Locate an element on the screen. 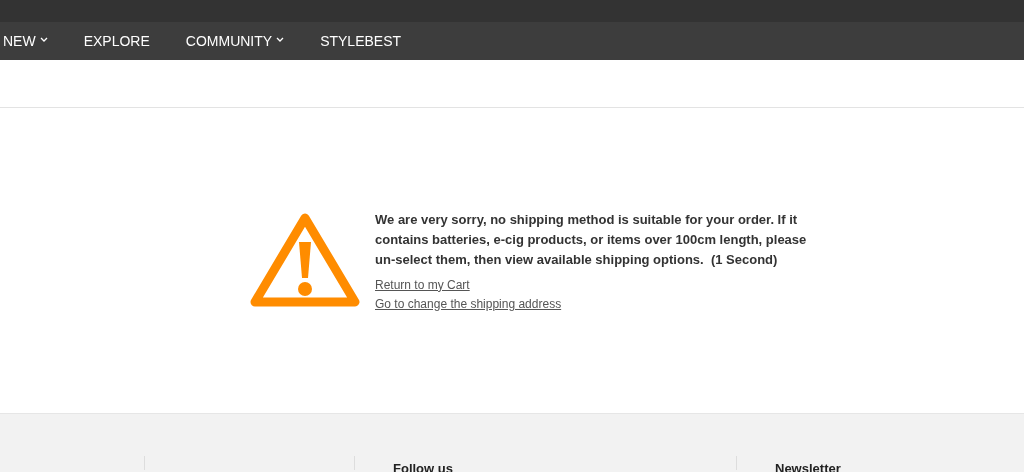 The image size is (1024, 472). text-link: Return to my Cart is located at coordinates (422, 284).